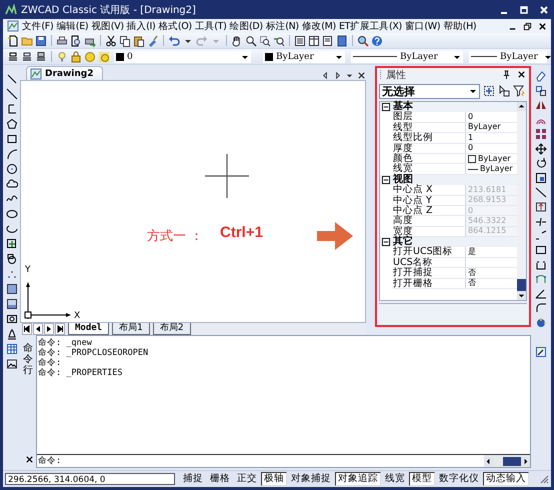 The width and height of the screenshot is (554, 490). Describe the element at coordinates (541, 76) in the screenshot. I see `eraser-icon` at that location.